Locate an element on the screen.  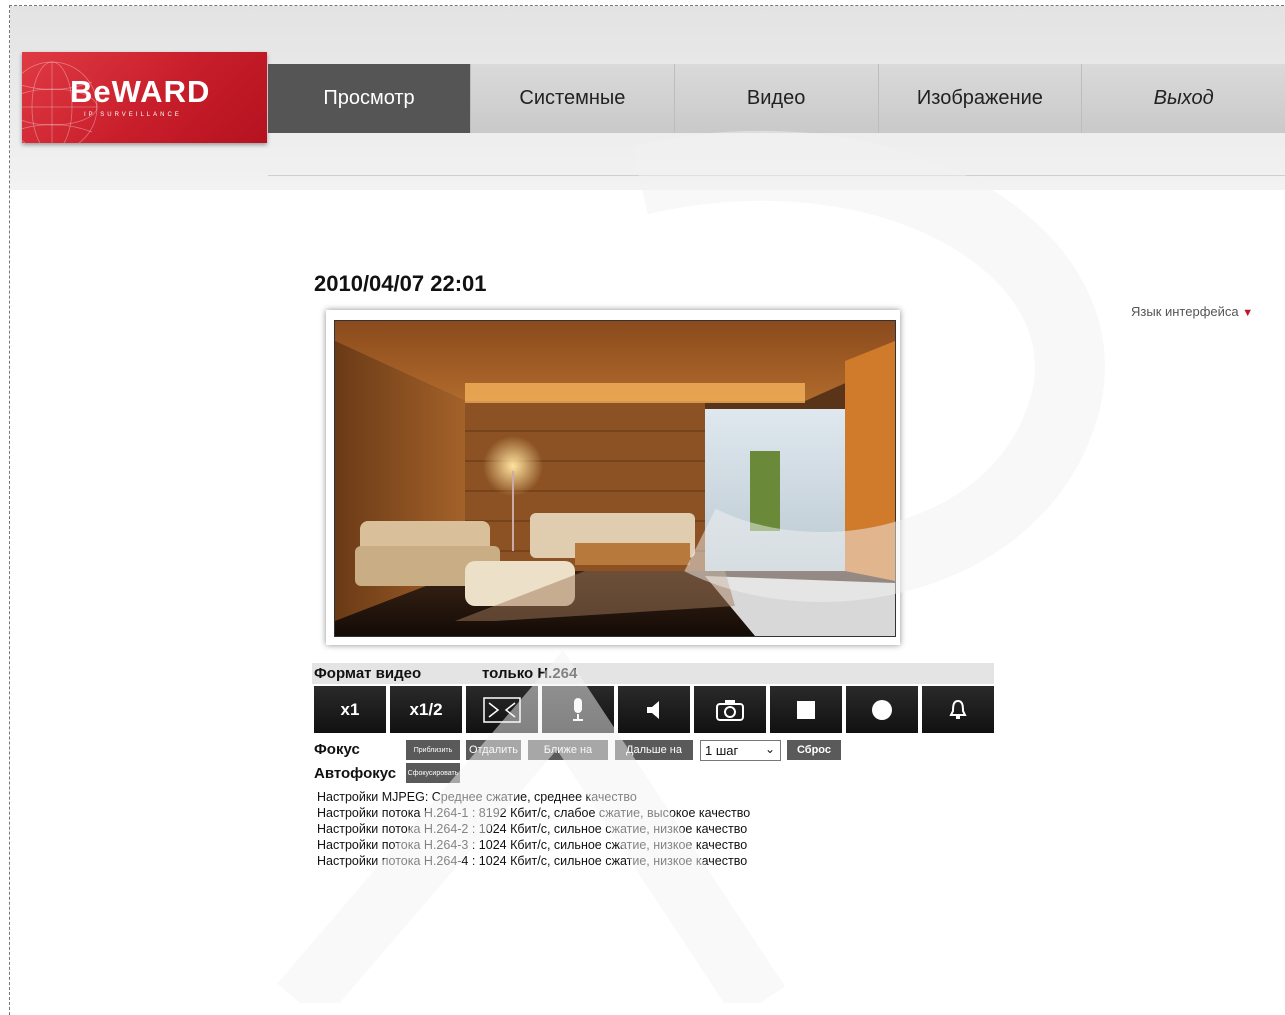
fullscreen-button is located at coordinates (502, 709).